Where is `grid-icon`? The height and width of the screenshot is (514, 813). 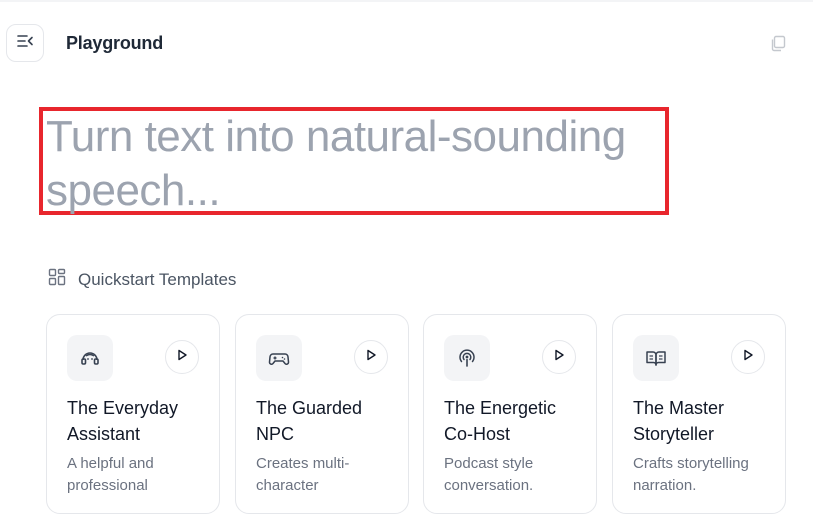
grid-icon is located at coordinates (57, 279).